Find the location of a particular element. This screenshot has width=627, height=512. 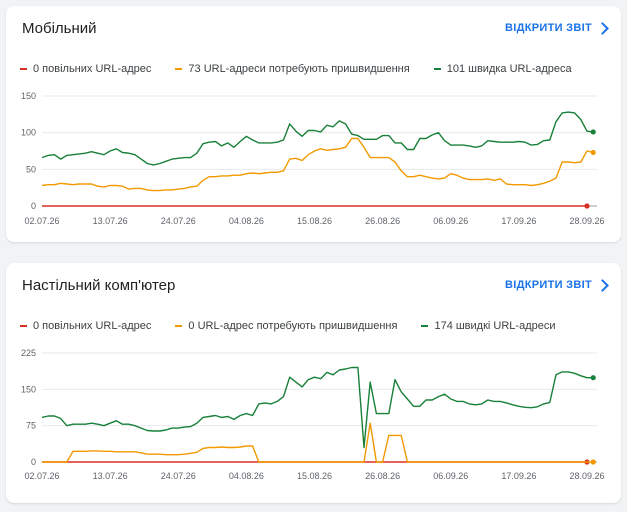

y-tick-label: 50 is located at coordinates (31, 169).